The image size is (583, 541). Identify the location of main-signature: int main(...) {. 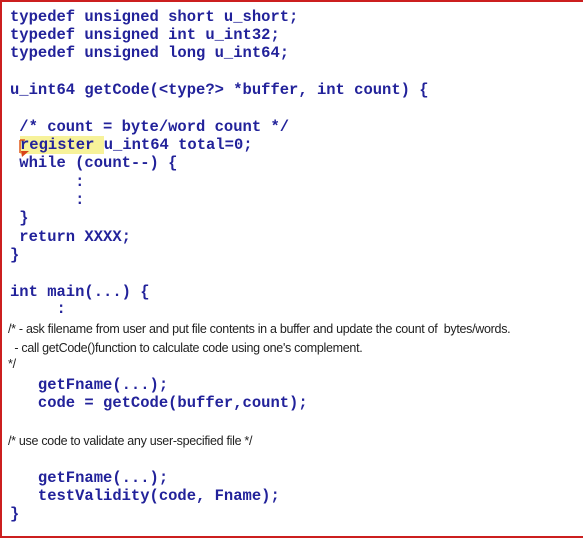
(80, 292).